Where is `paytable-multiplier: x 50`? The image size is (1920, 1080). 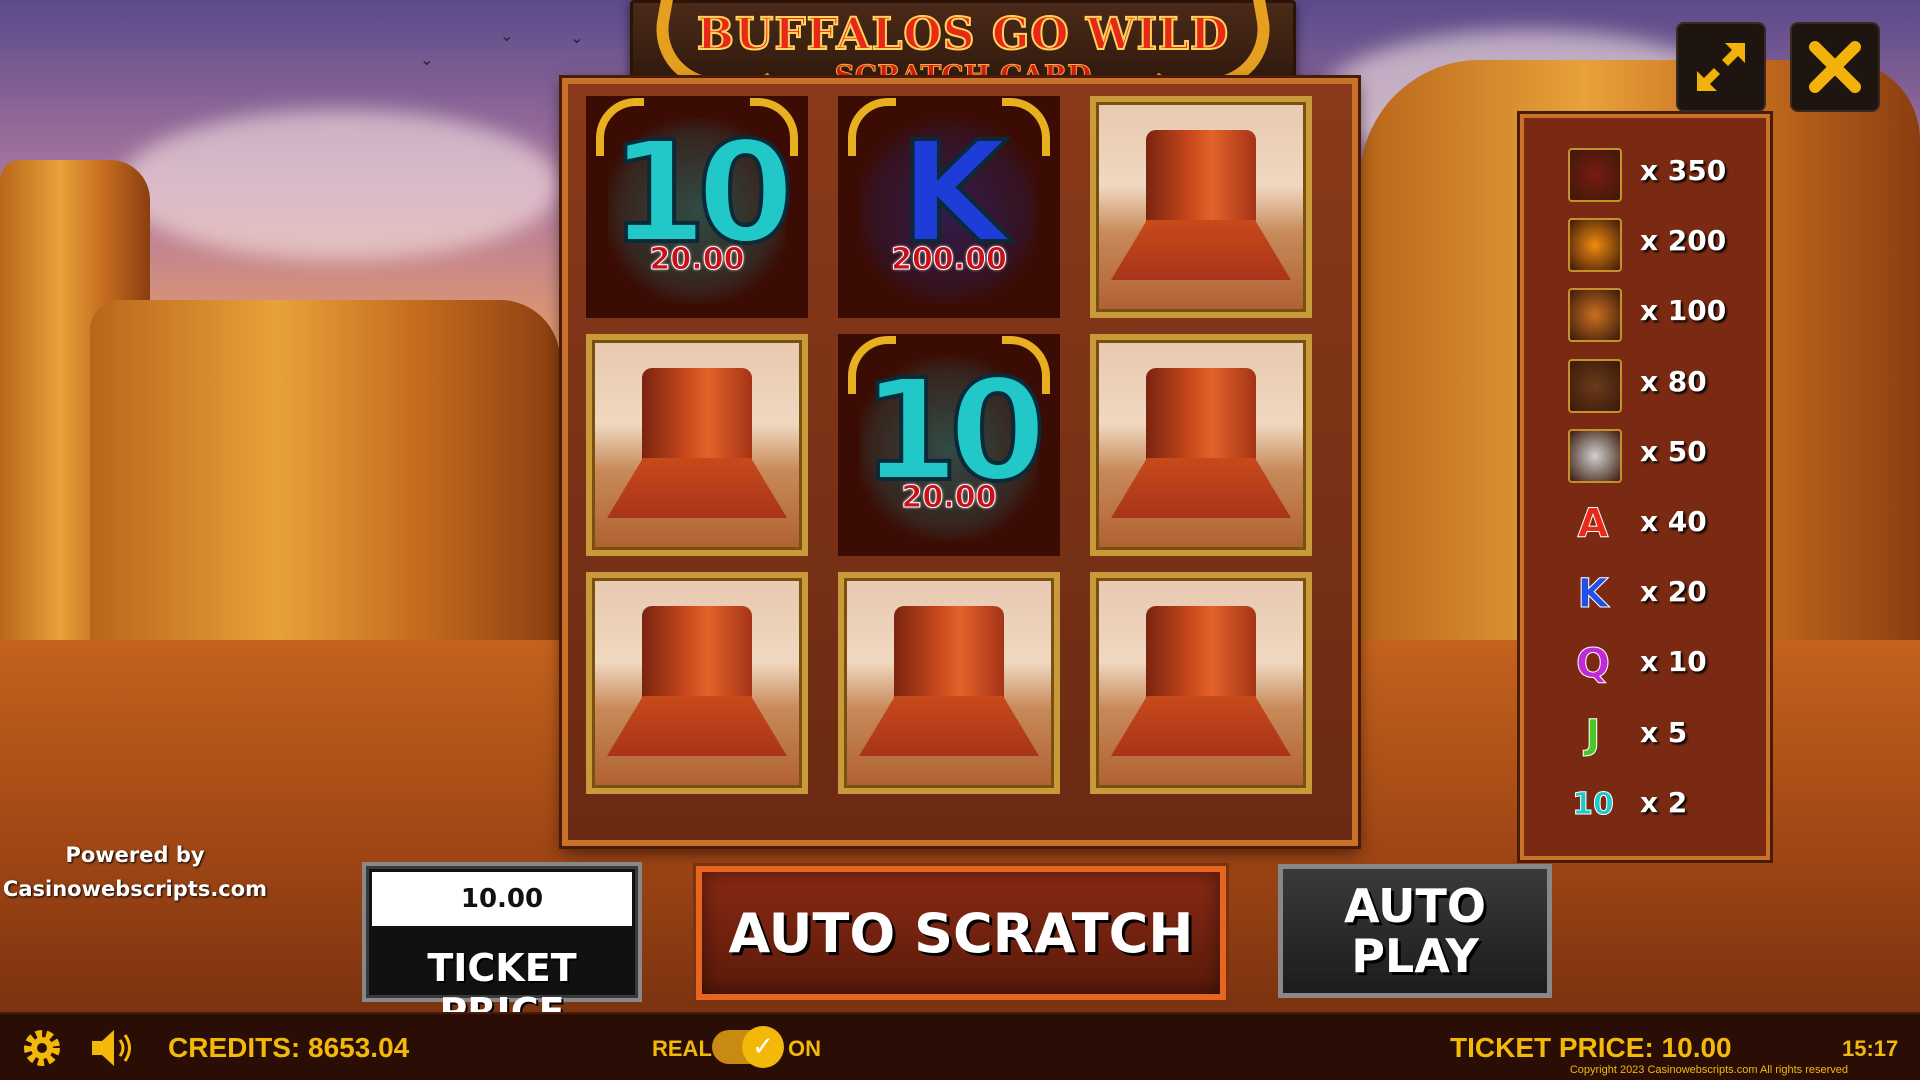
paytable-multiplier: x 50 is located at coordinates (1673, 451).